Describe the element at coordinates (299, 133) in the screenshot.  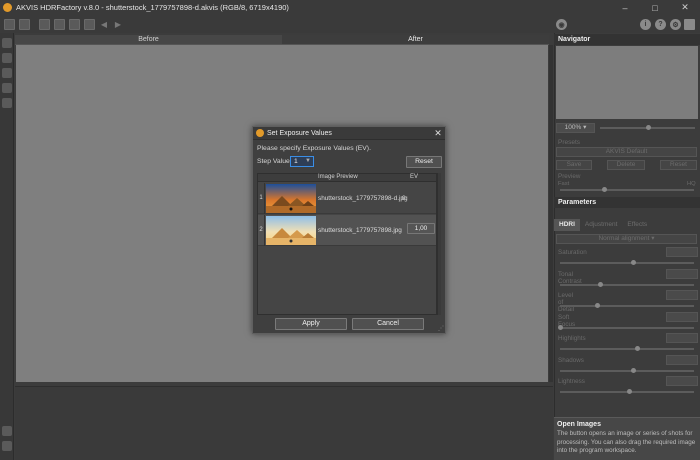
I see `dialog-title: Set Exposure Values` at that location.